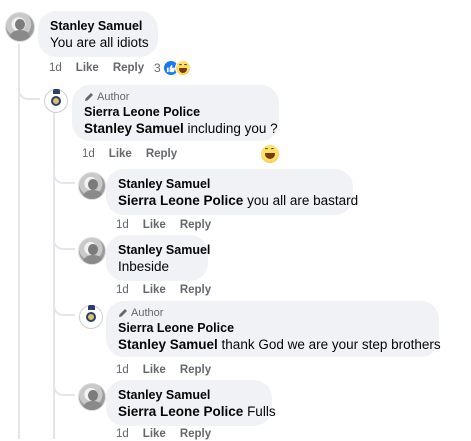 Image resolution: width=471 pixels, height=441 pixels. I want to click on reaction-summary, so click(270, 154).